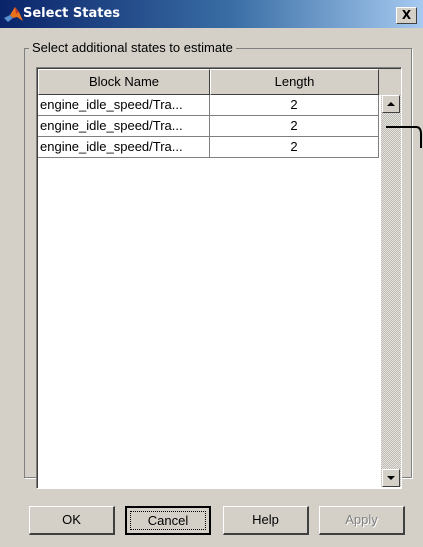 Image resolution: width=423 pixels, height=547 pixels. I want to click on group-title: Select additional states to estimate, so click(132, 47).